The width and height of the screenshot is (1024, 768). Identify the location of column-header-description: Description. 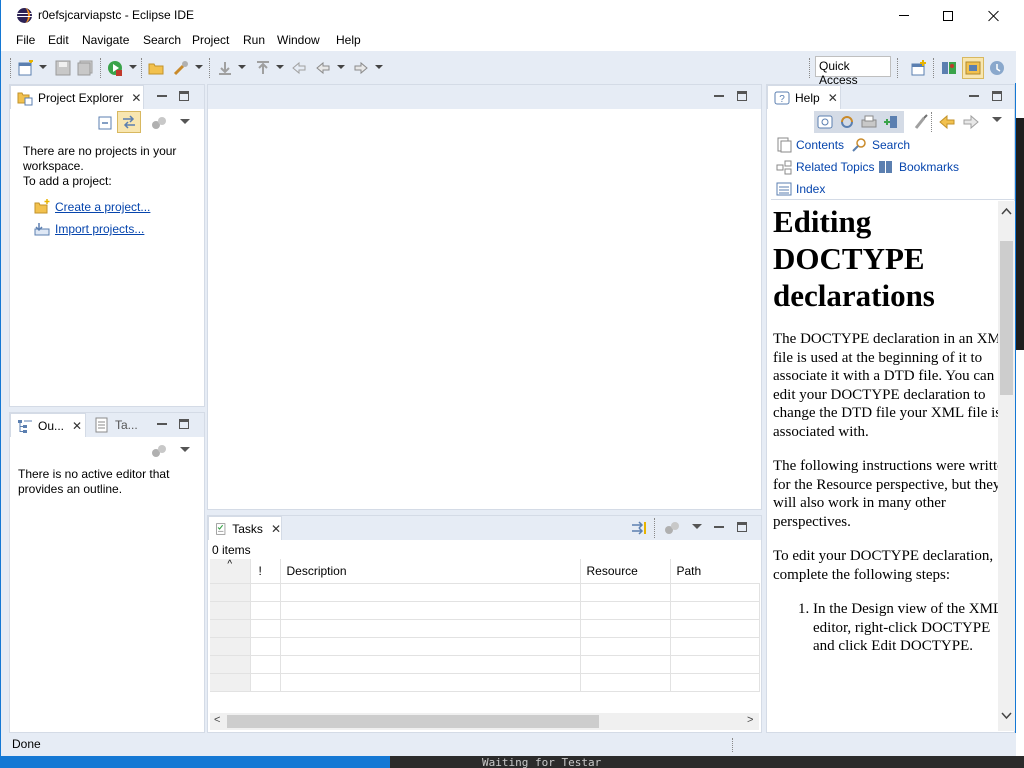
(430, 571).